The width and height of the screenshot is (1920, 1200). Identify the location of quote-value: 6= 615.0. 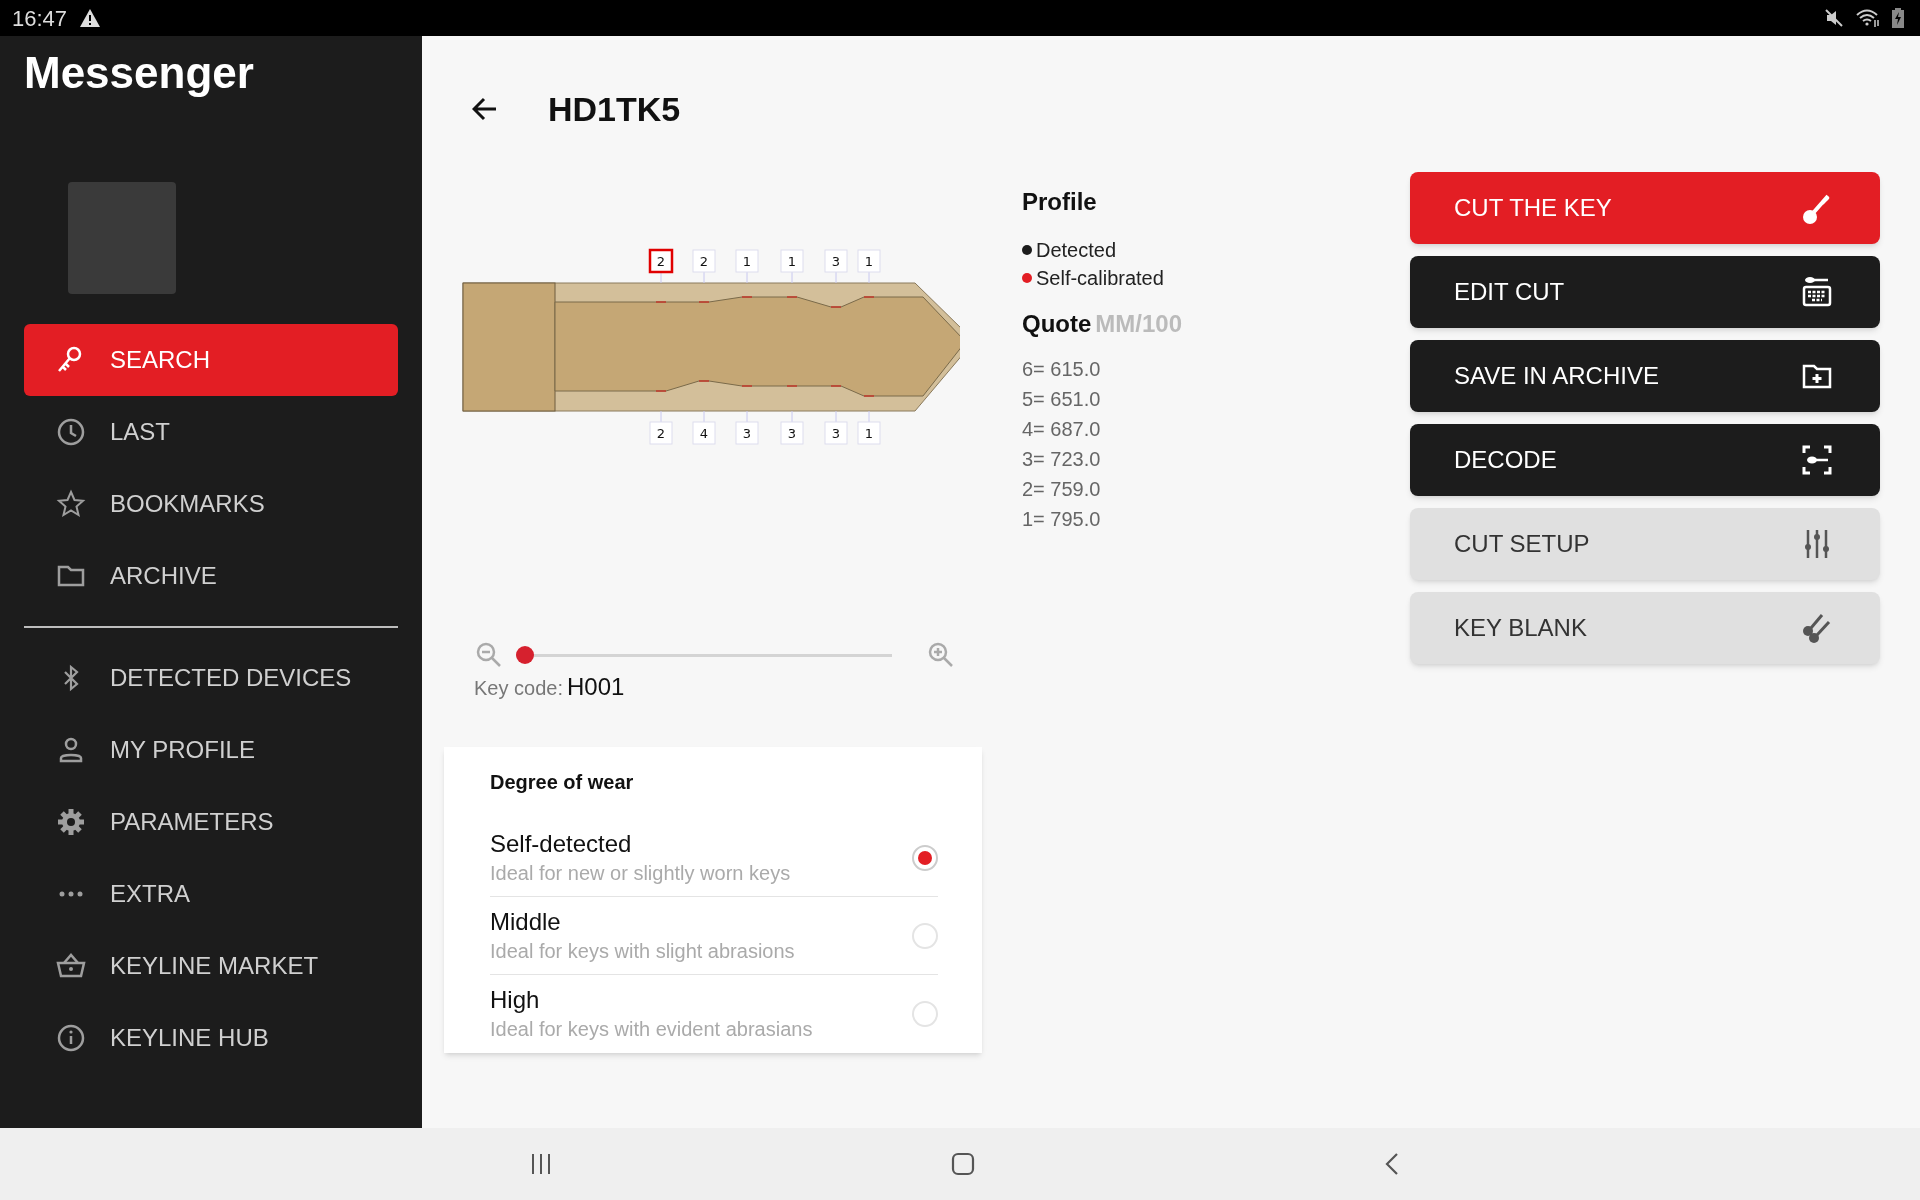
(1062, 369).